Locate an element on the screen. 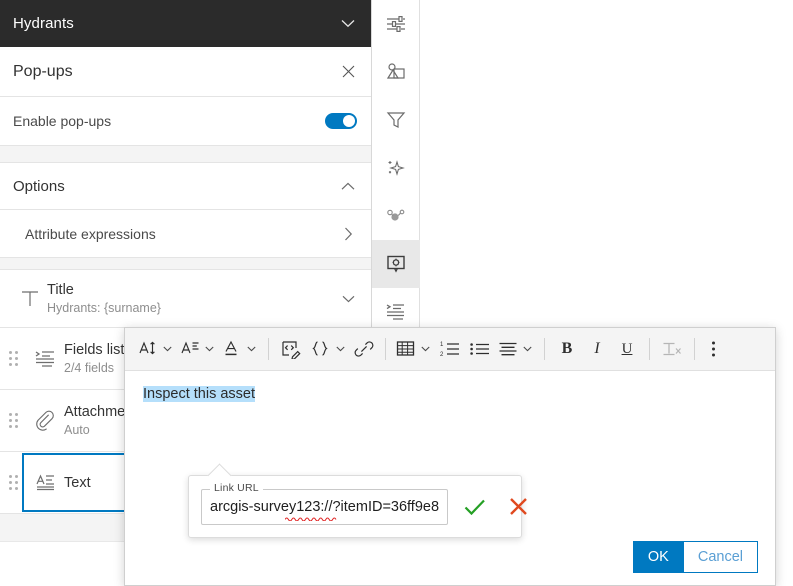 This screenshot has width=793, height=586. layer-tools-rail is located at coordinates (396, 170).